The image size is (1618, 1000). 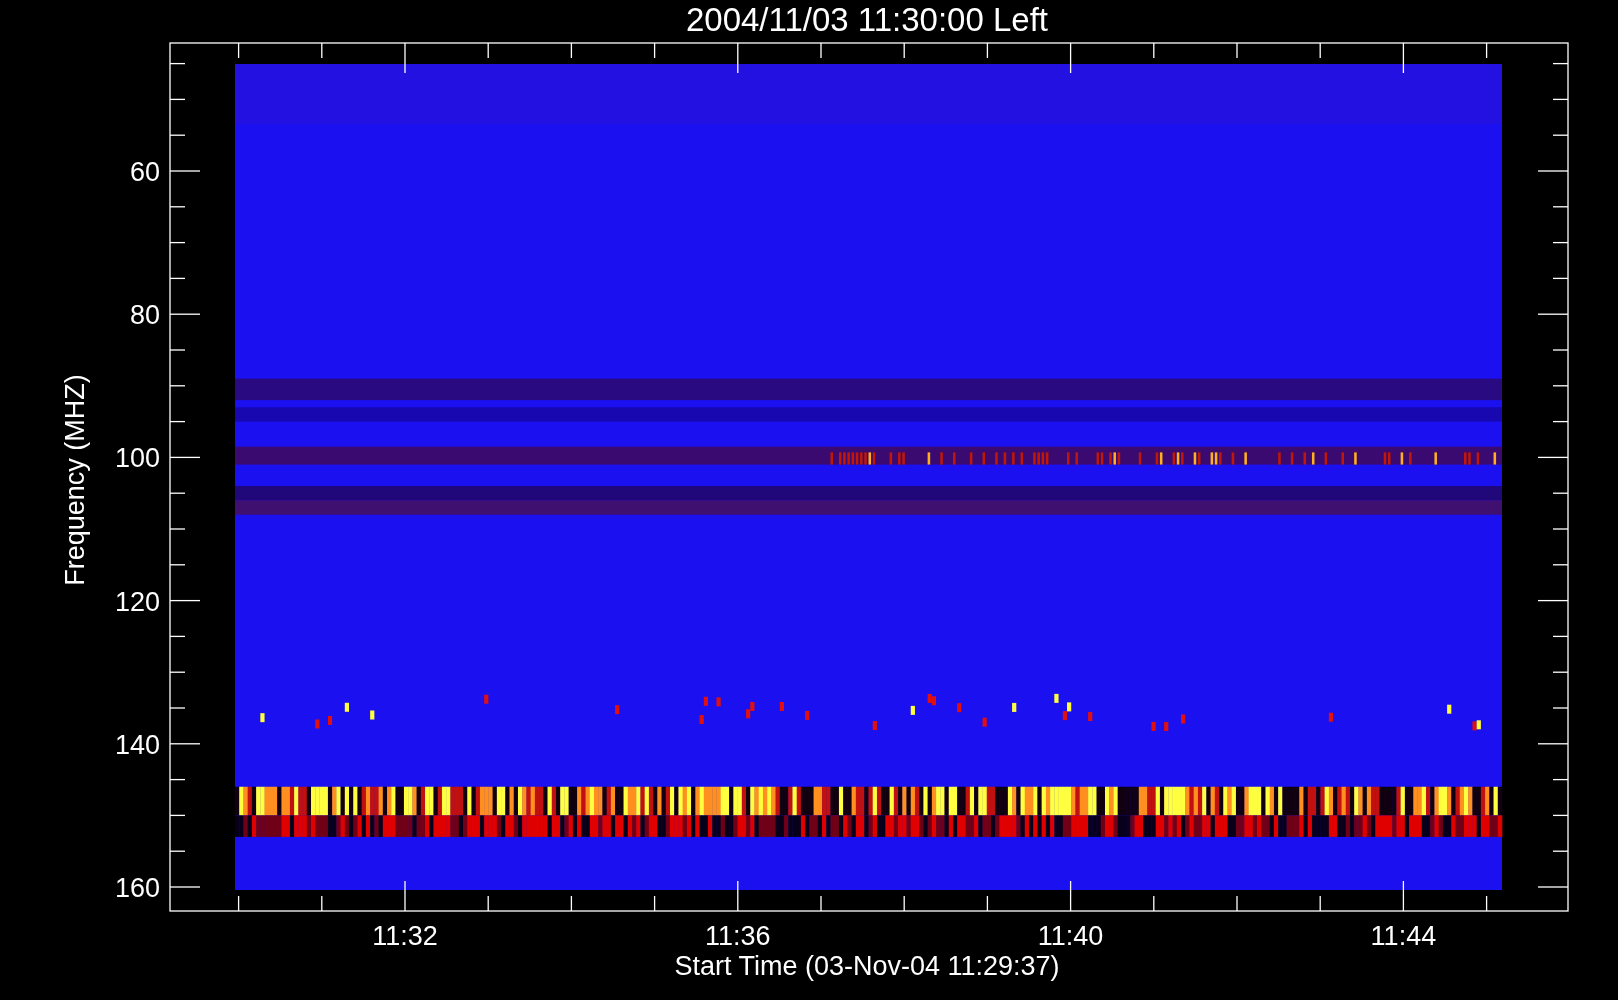 What do you see at coordinates (137, 458) in the screenshot?
I see `tick-label: 100` at bounding box center [137, 458].